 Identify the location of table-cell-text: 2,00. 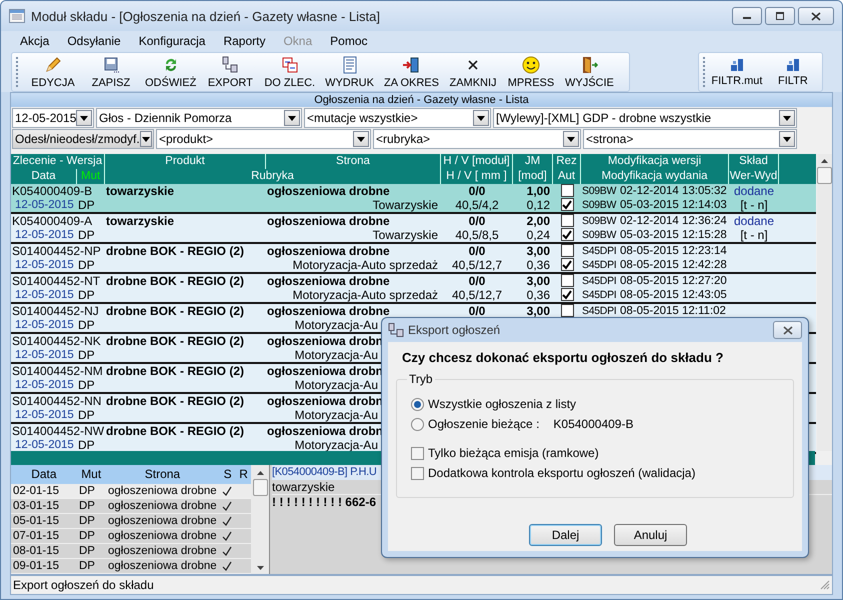
(538, 221).